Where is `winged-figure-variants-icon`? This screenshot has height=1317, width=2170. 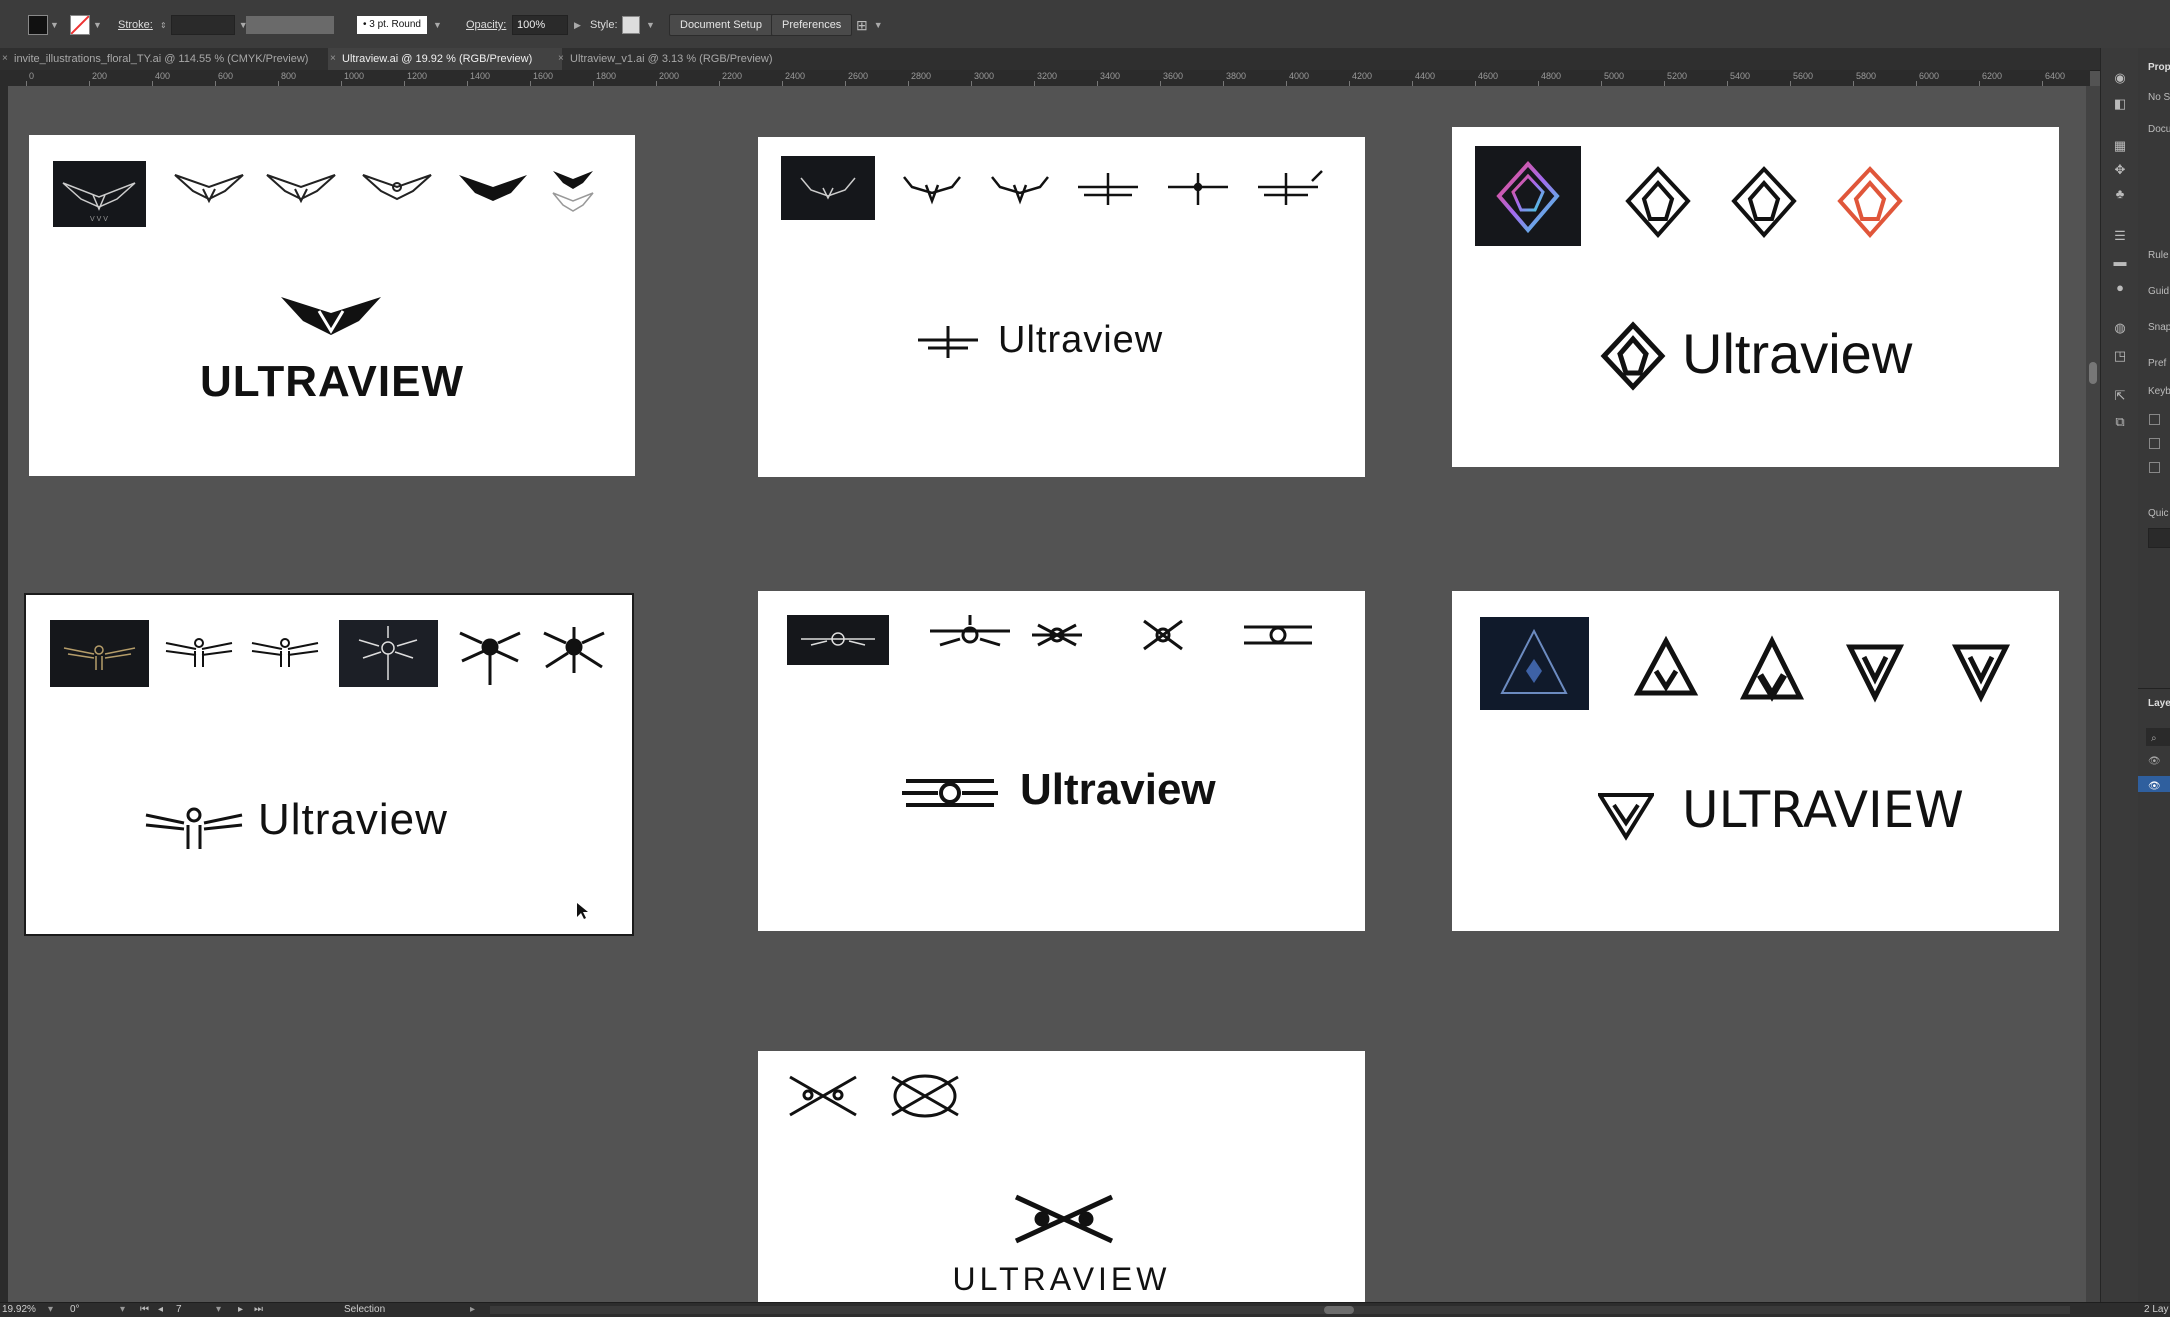 winged-figure-variants-icon is located at coordinates (242, 652).